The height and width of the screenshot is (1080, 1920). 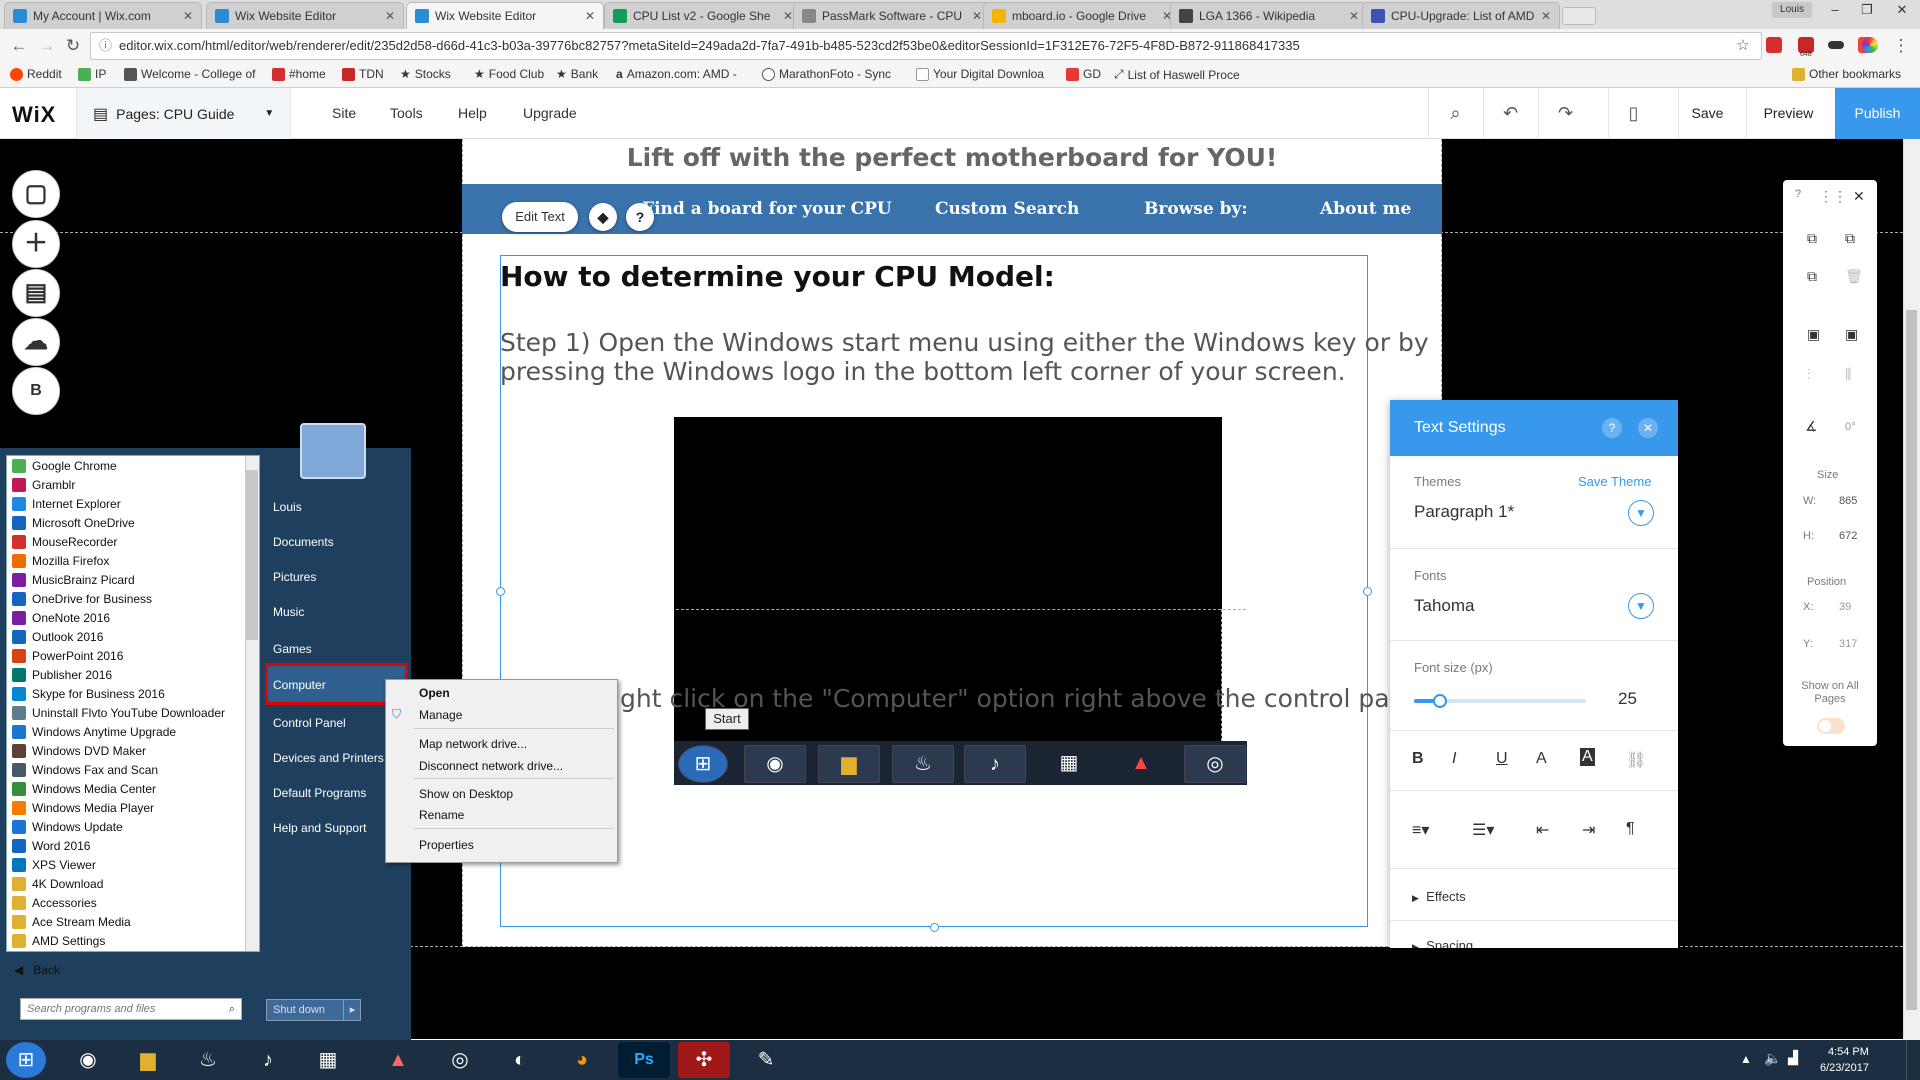 What do you see at coordinates (1579, 16) in the screenshot?
I see `new-tab-button` at bounding box center [1579, 16].